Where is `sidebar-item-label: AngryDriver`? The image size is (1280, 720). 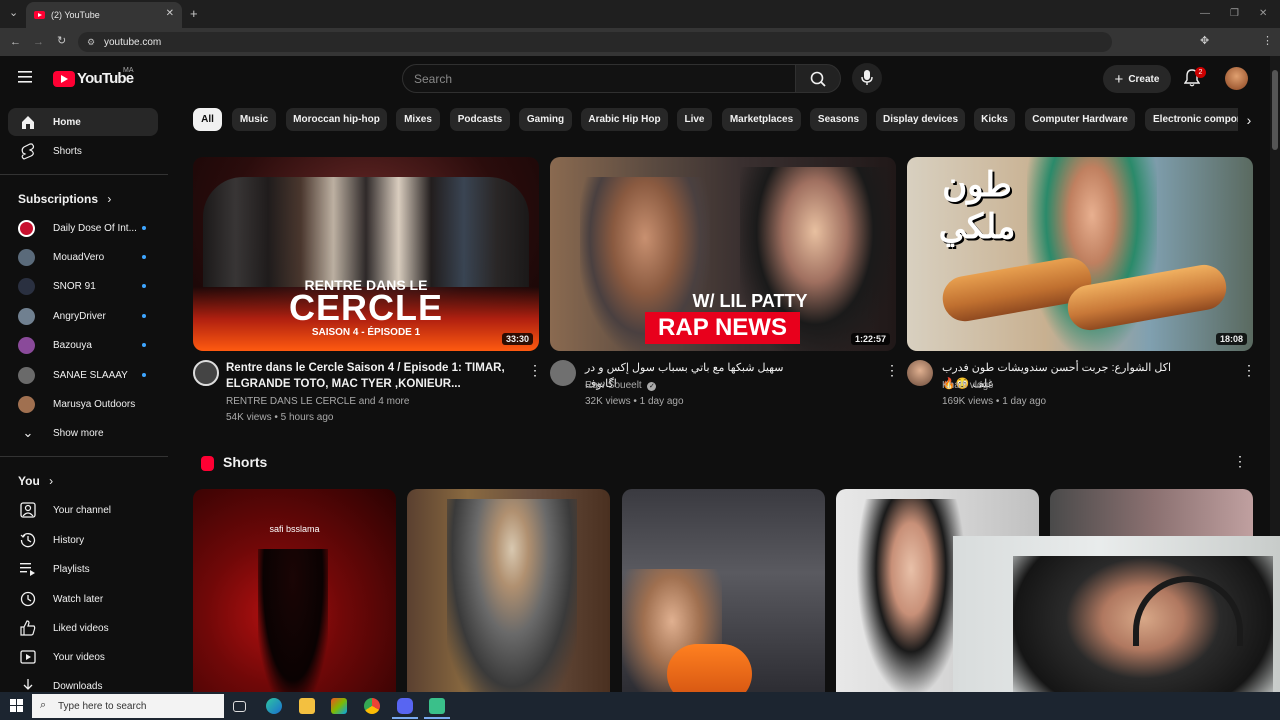
sidebar-item-label: AngryDriver is located at coordinates (79, 316).